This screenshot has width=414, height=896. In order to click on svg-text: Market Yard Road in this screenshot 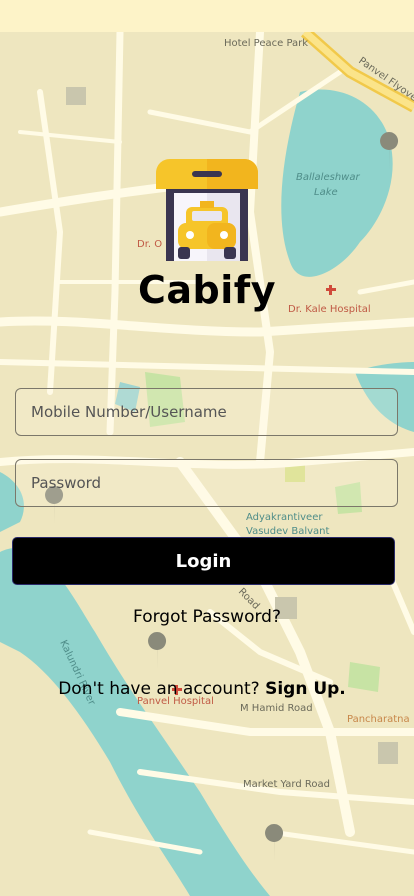, I will do `click(286, 784)`.